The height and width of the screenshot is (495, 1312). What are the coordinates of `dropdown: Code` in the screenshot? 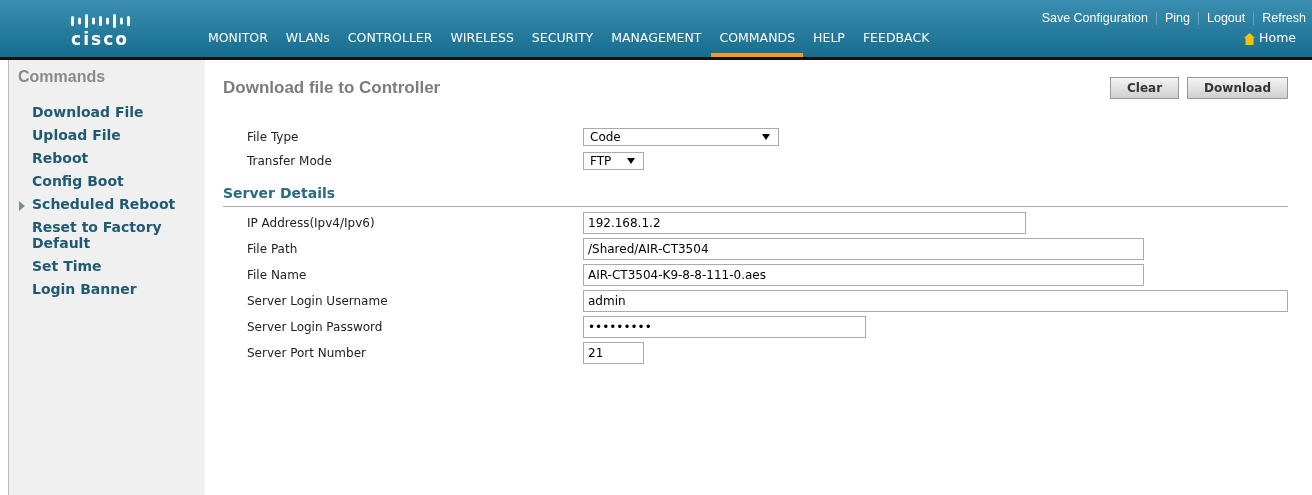 It's located at (681, 137).